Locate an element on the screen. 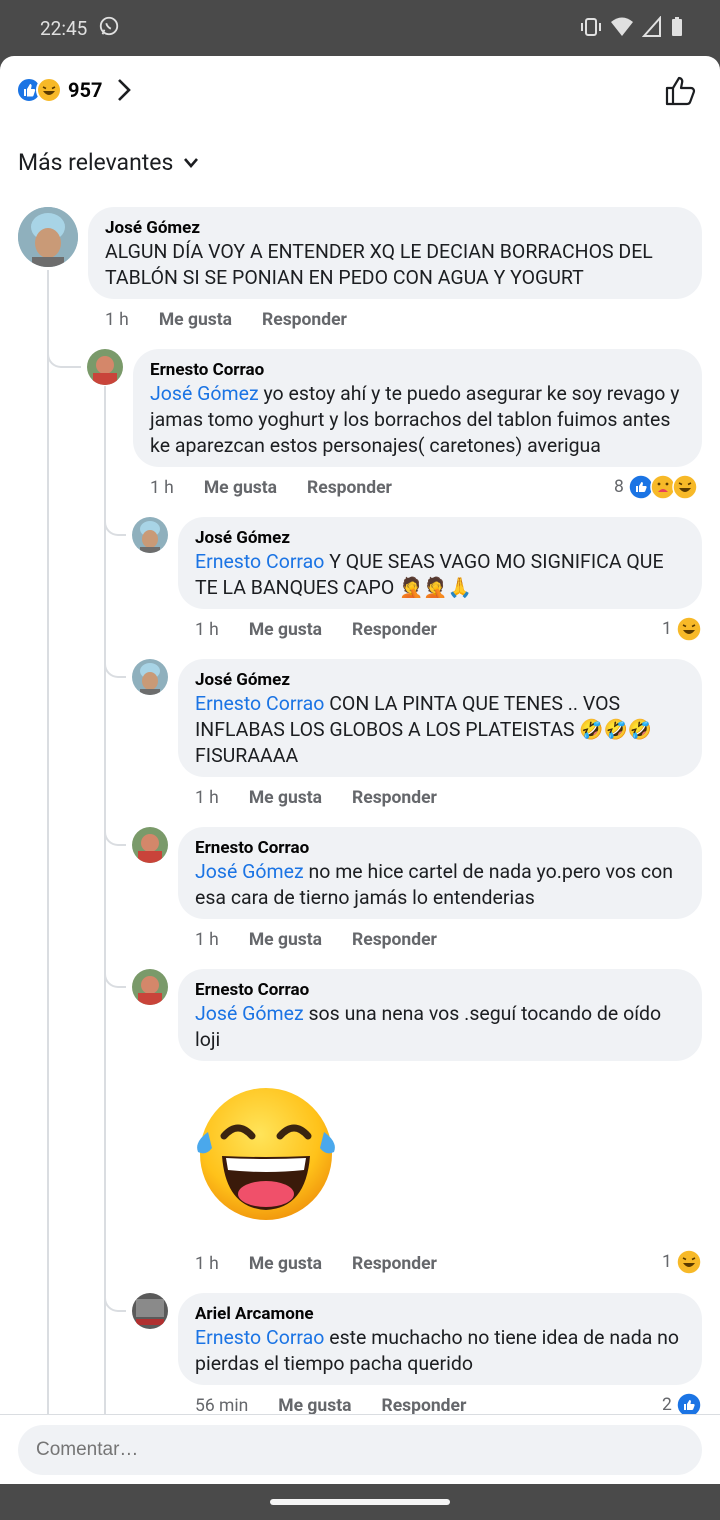 This screenshot has height=1520, width=720. status-icons is located at coordinates (632, 27).